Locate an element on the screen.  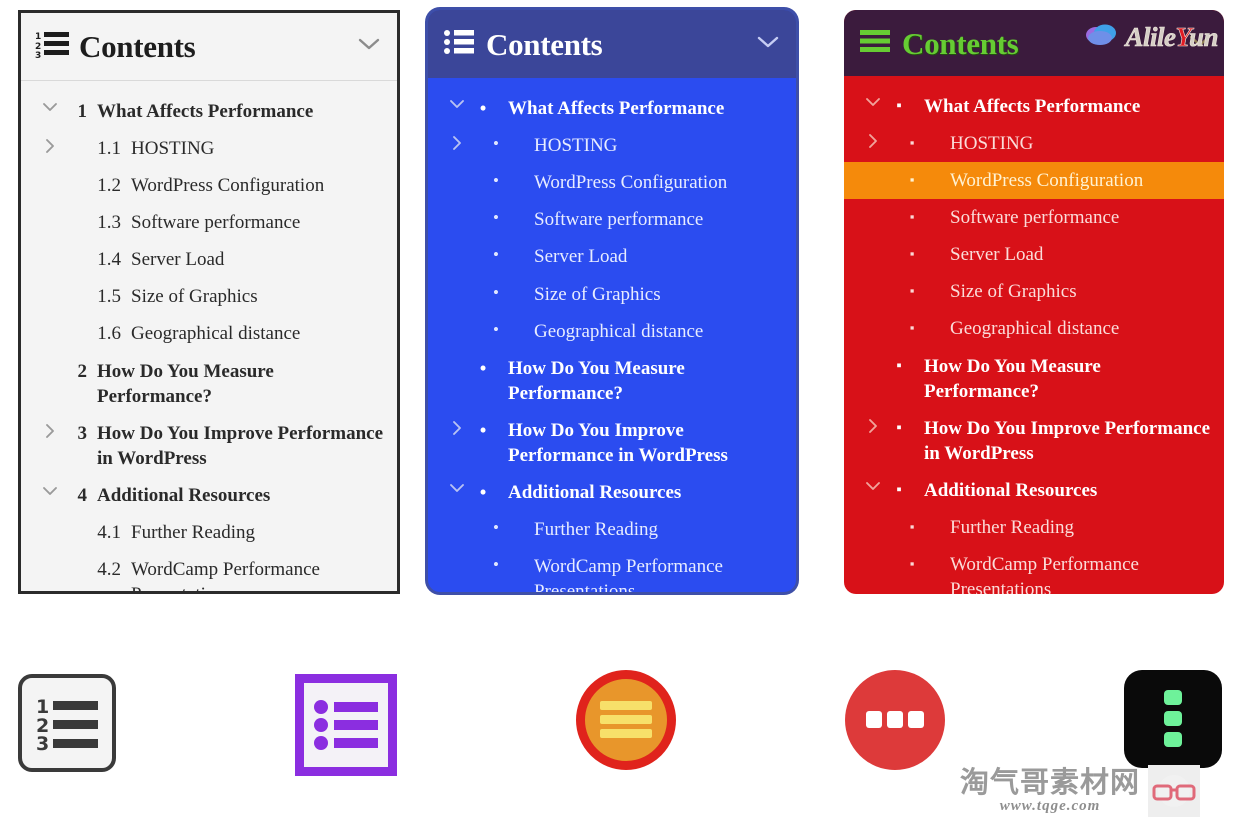
toc-item: 1.4 Server Load is located at coordinates (209, 259).